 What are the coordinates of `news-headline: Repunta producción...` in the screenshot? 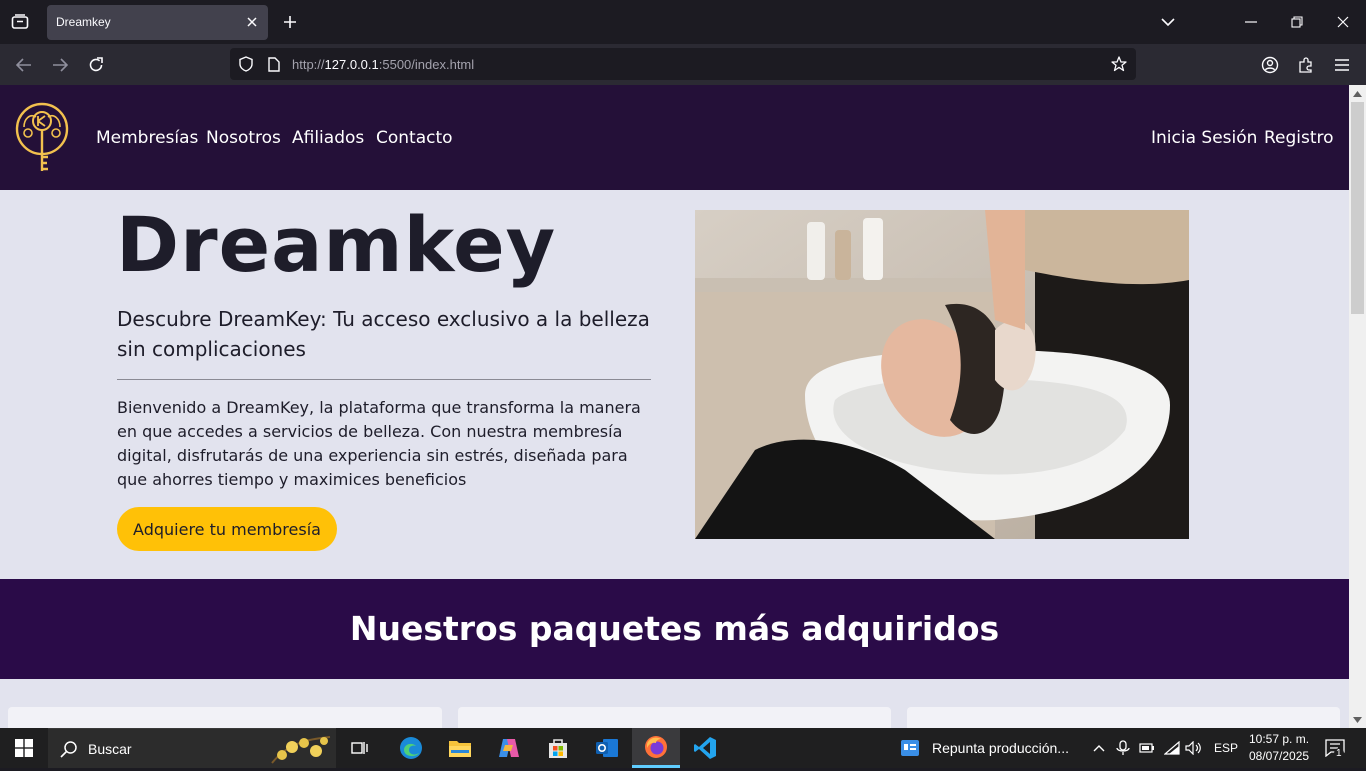 It's located at (1000, 748).